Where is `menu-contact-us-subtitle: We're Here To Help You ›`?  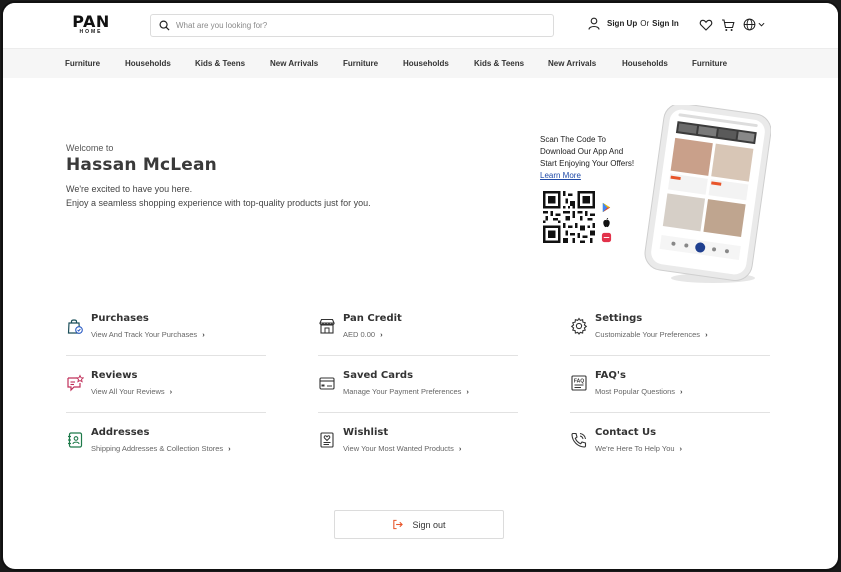 menu-contact-us-subtitle: We're Here To Help You › is located at coordinates (639, 448).